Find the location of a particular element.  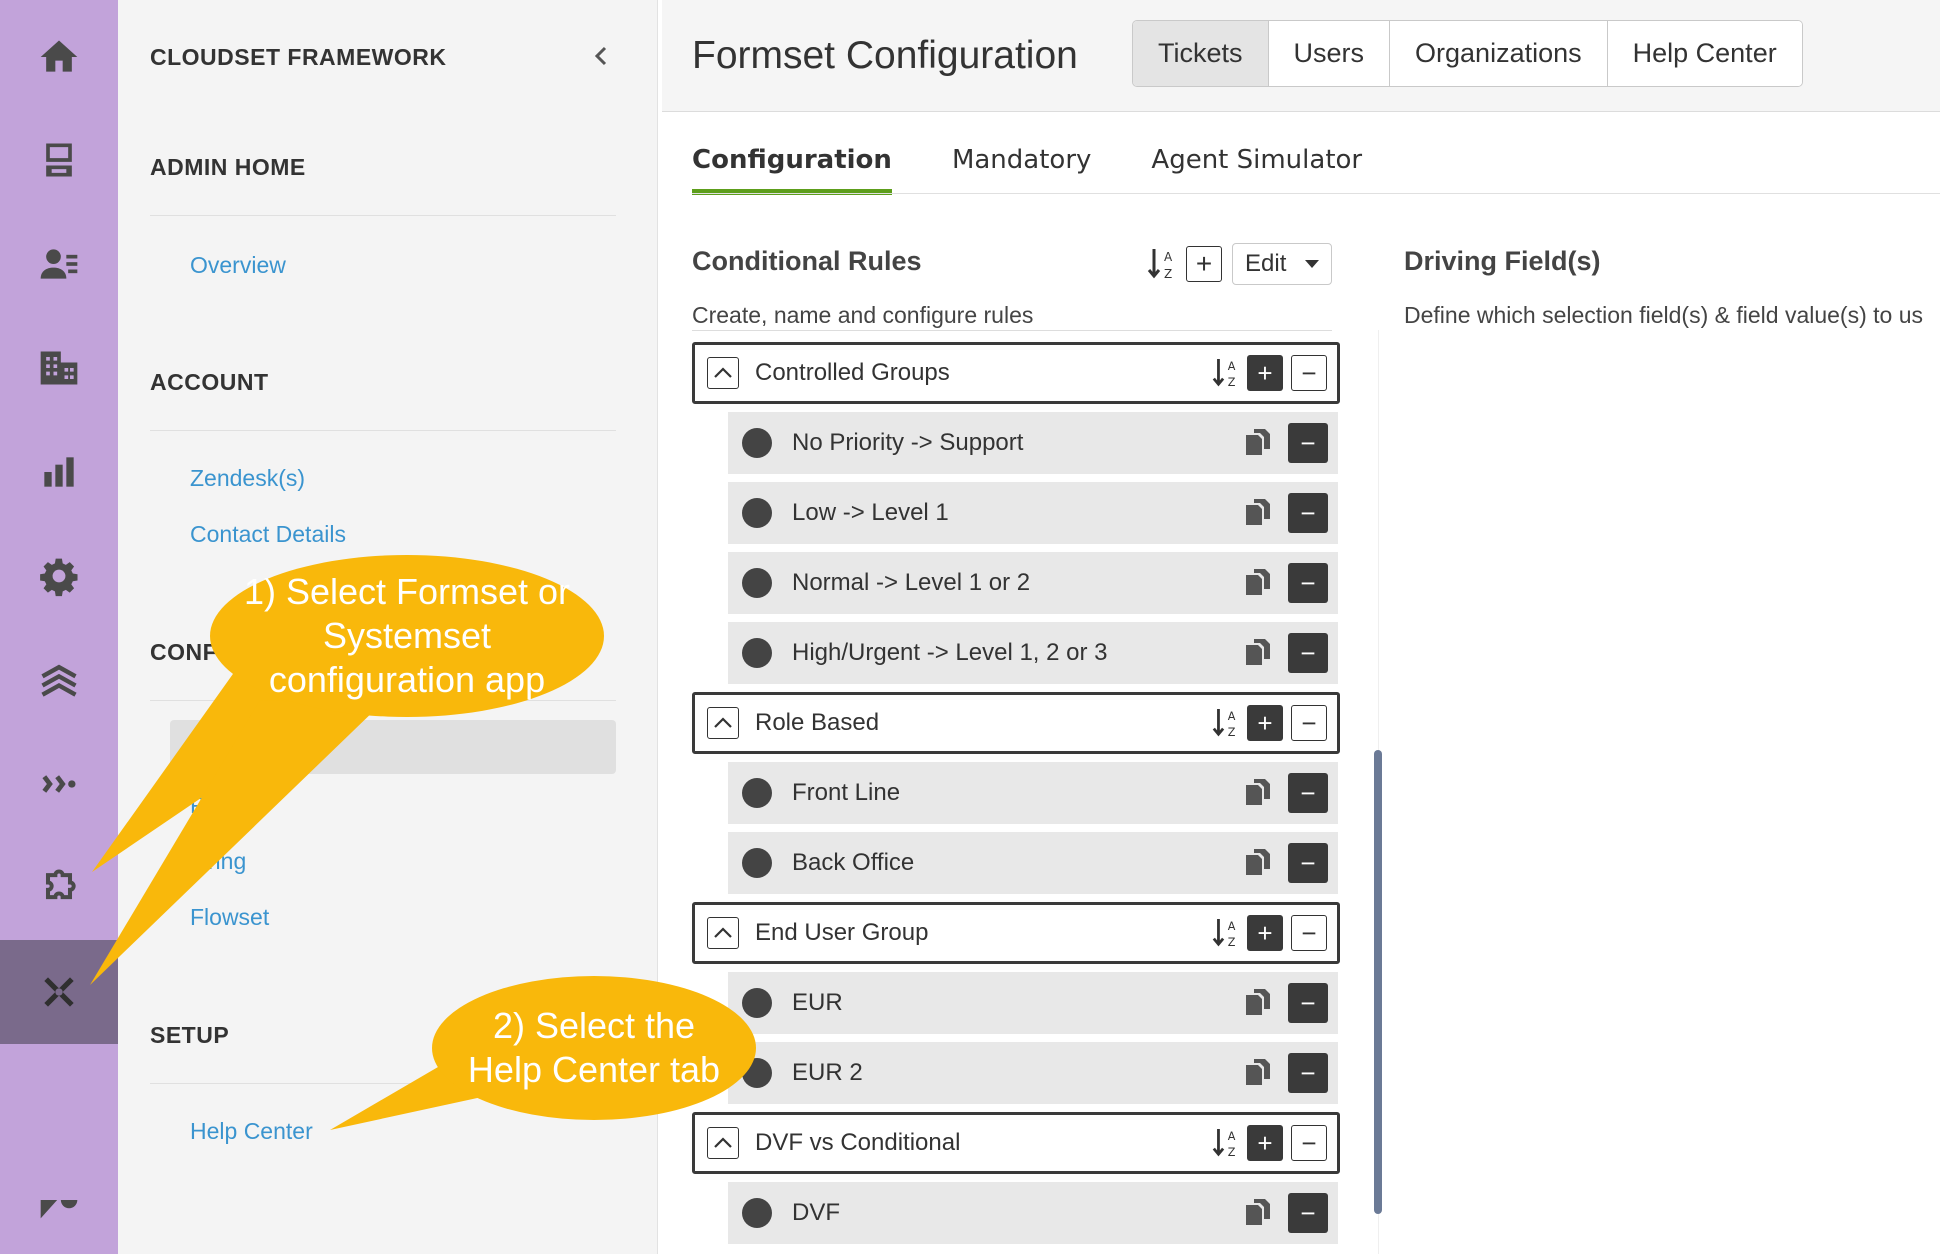

section-account: ACCOUNT is located at coordinates (209, 382).